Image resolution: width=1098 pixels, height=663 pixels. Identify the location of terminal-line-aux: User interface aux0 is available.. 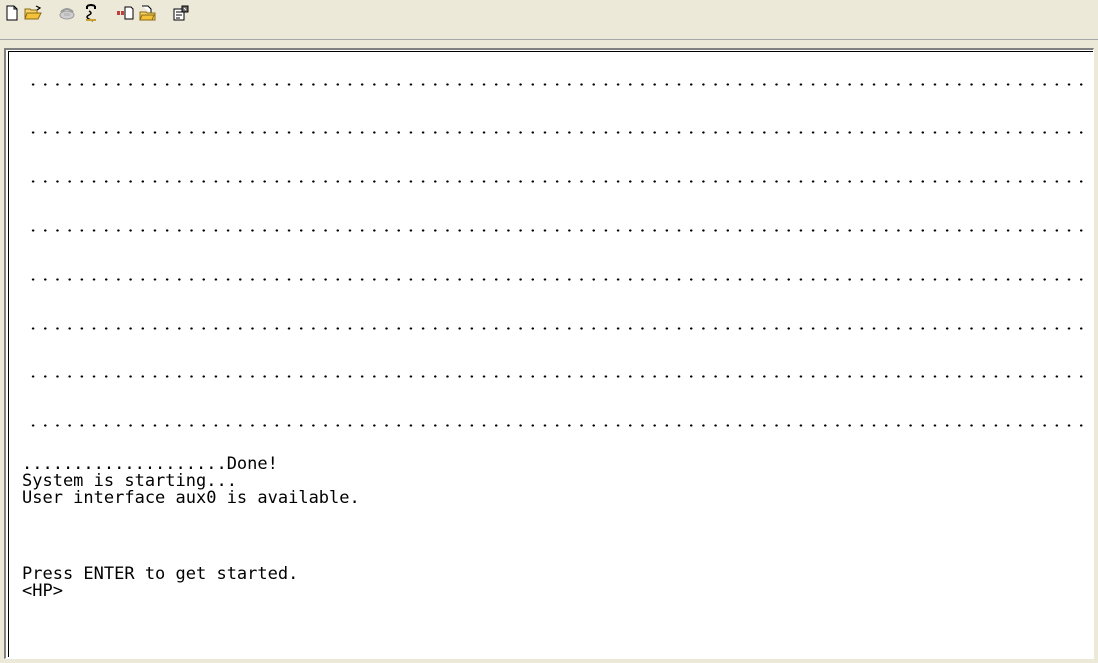
(191, 498).